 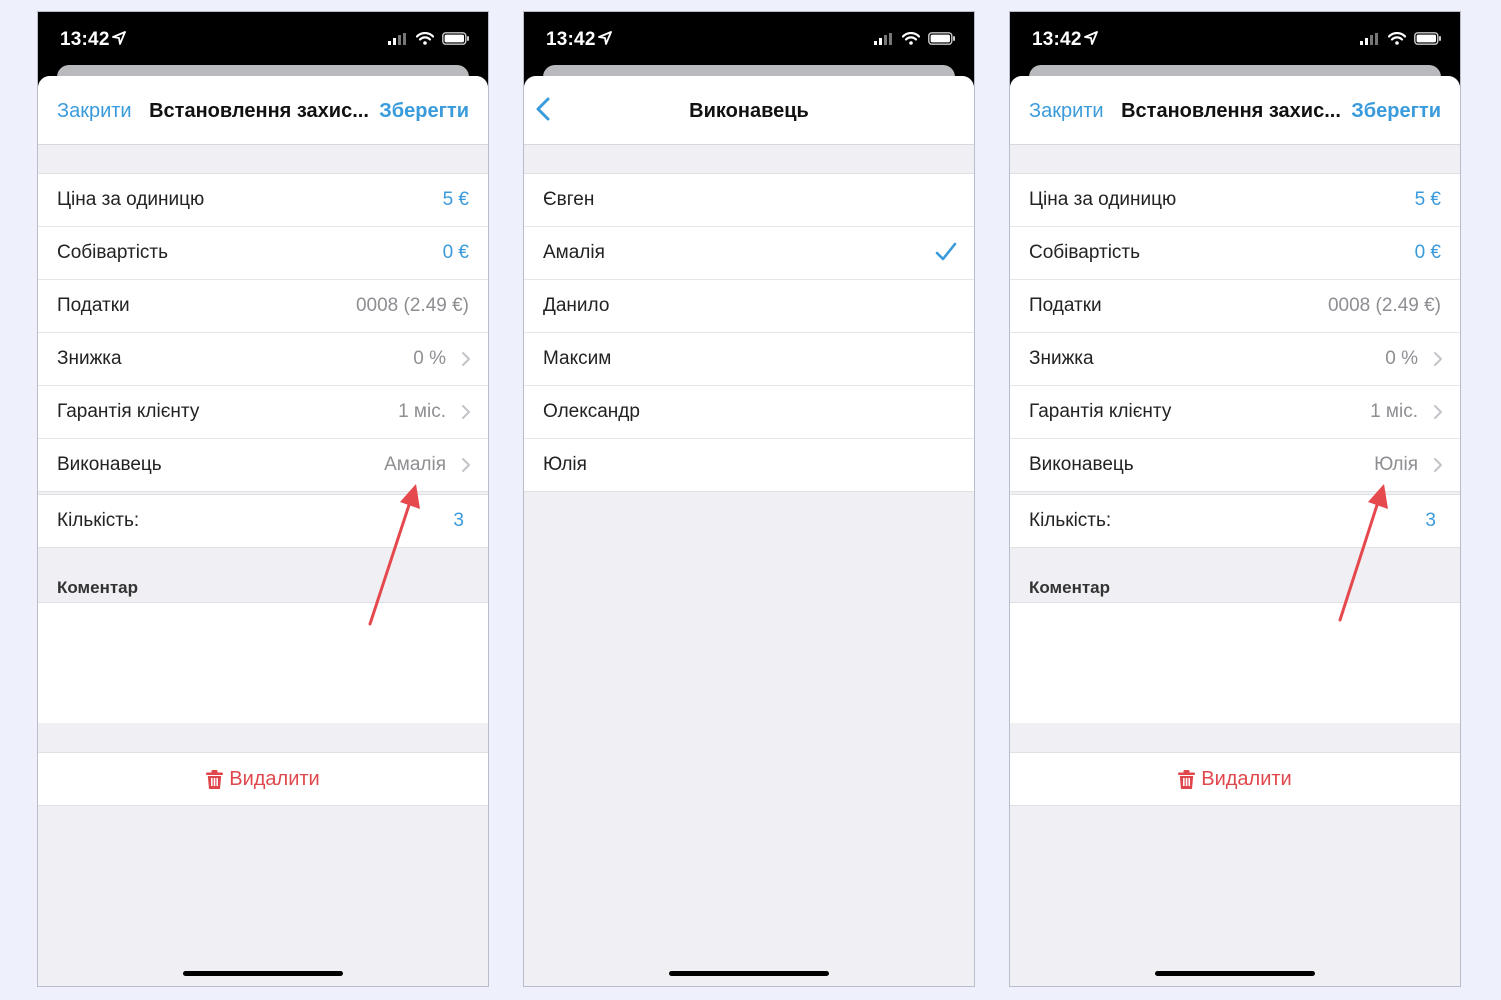 What do you see at coordinates (591, 411) in the screenshot?
I see `option-label: Олександр` at bounding box center [591, 411].